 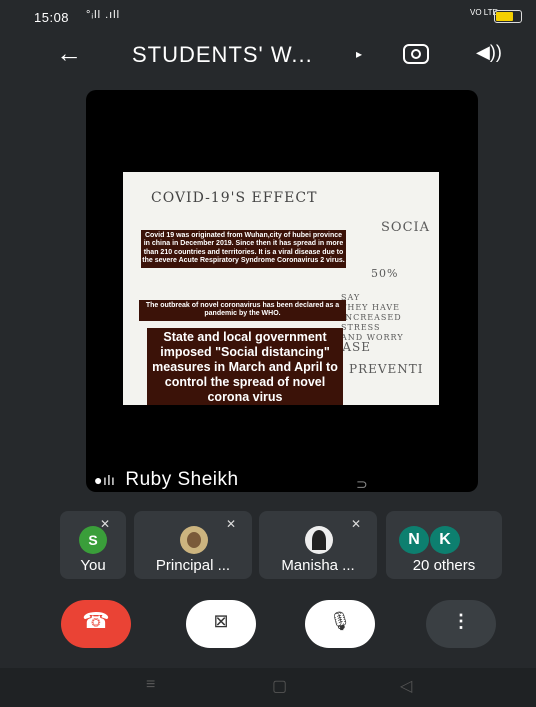 I want to click on participant-tile-you: ✕ S You, so click(x=93, y=545).